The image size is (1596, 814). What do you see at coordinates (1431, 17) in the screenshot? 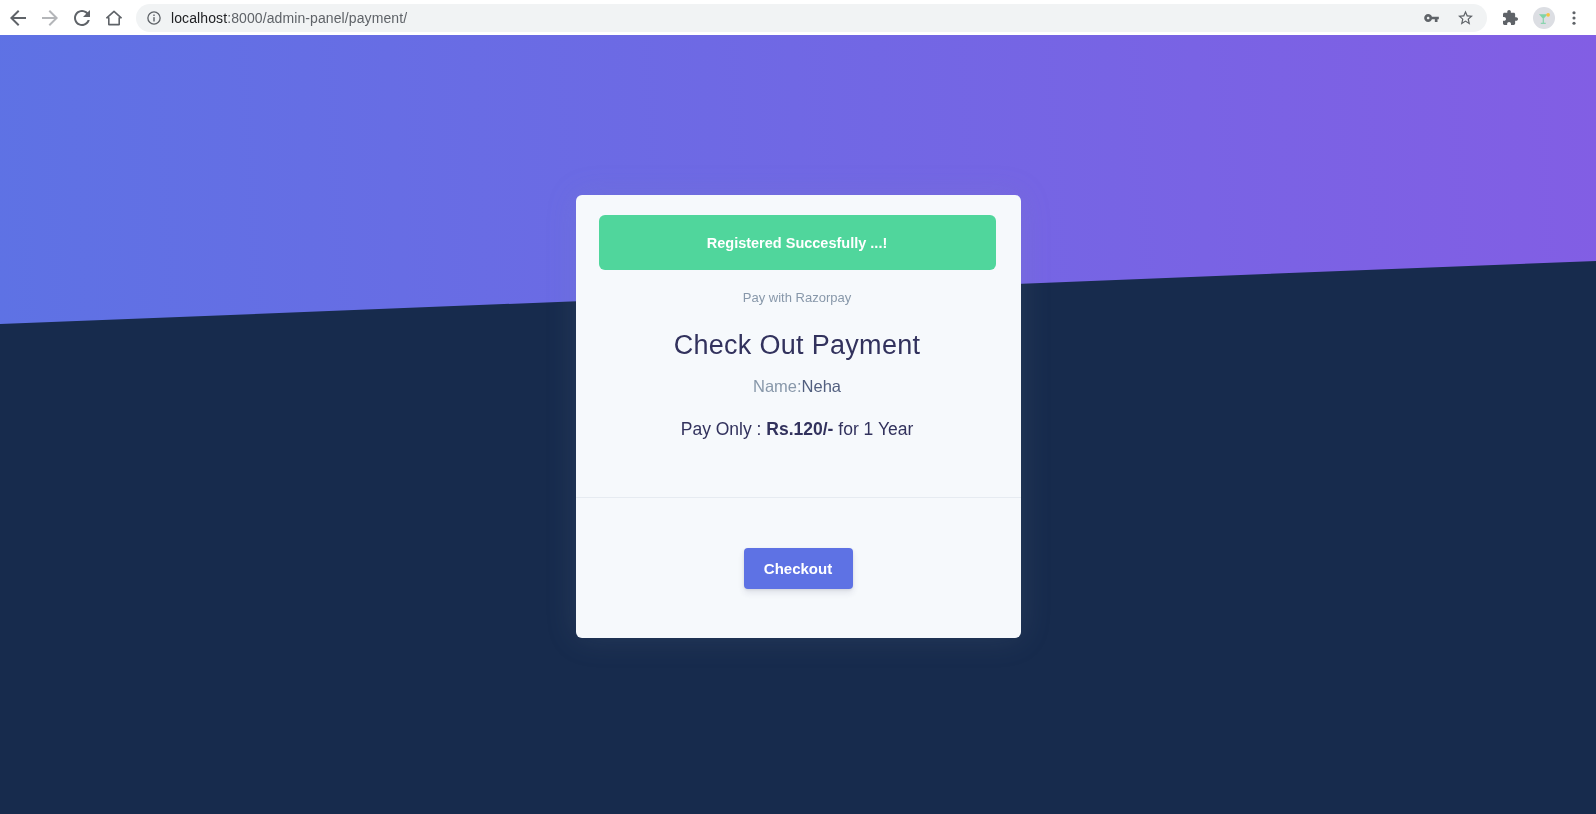
I see `key-icon` at bounding box center [1431, 17].